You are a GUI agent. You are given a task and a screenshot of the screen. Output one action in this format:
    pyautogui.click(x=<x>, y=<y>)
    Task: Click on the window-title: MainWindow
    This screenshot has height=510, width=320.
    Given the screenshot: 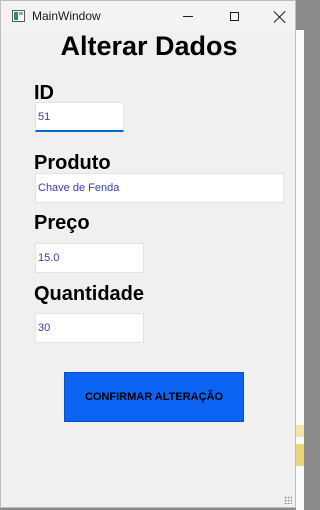 What is the action you would take?
    pyautogui.click(x=66, y=16)
    